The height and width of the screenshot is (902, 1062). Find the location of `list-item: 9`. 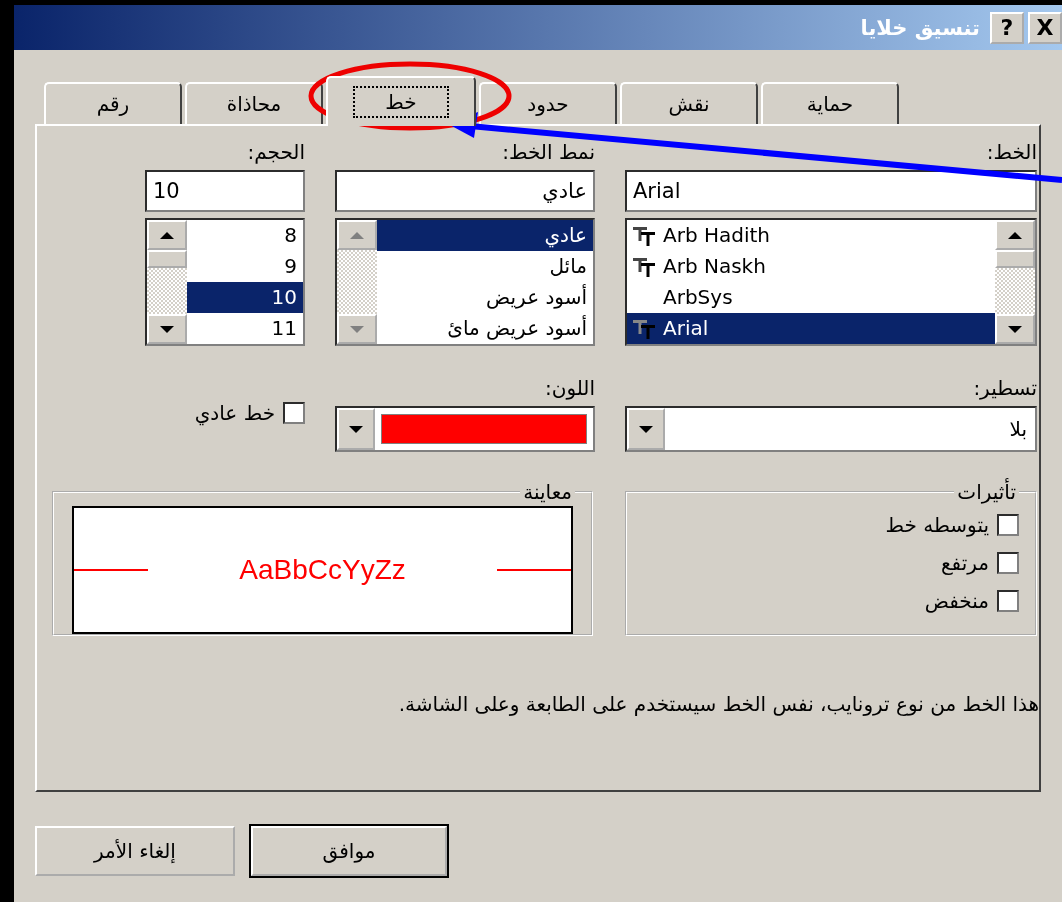

list-item: 9 is located at coordinates (245, 266).